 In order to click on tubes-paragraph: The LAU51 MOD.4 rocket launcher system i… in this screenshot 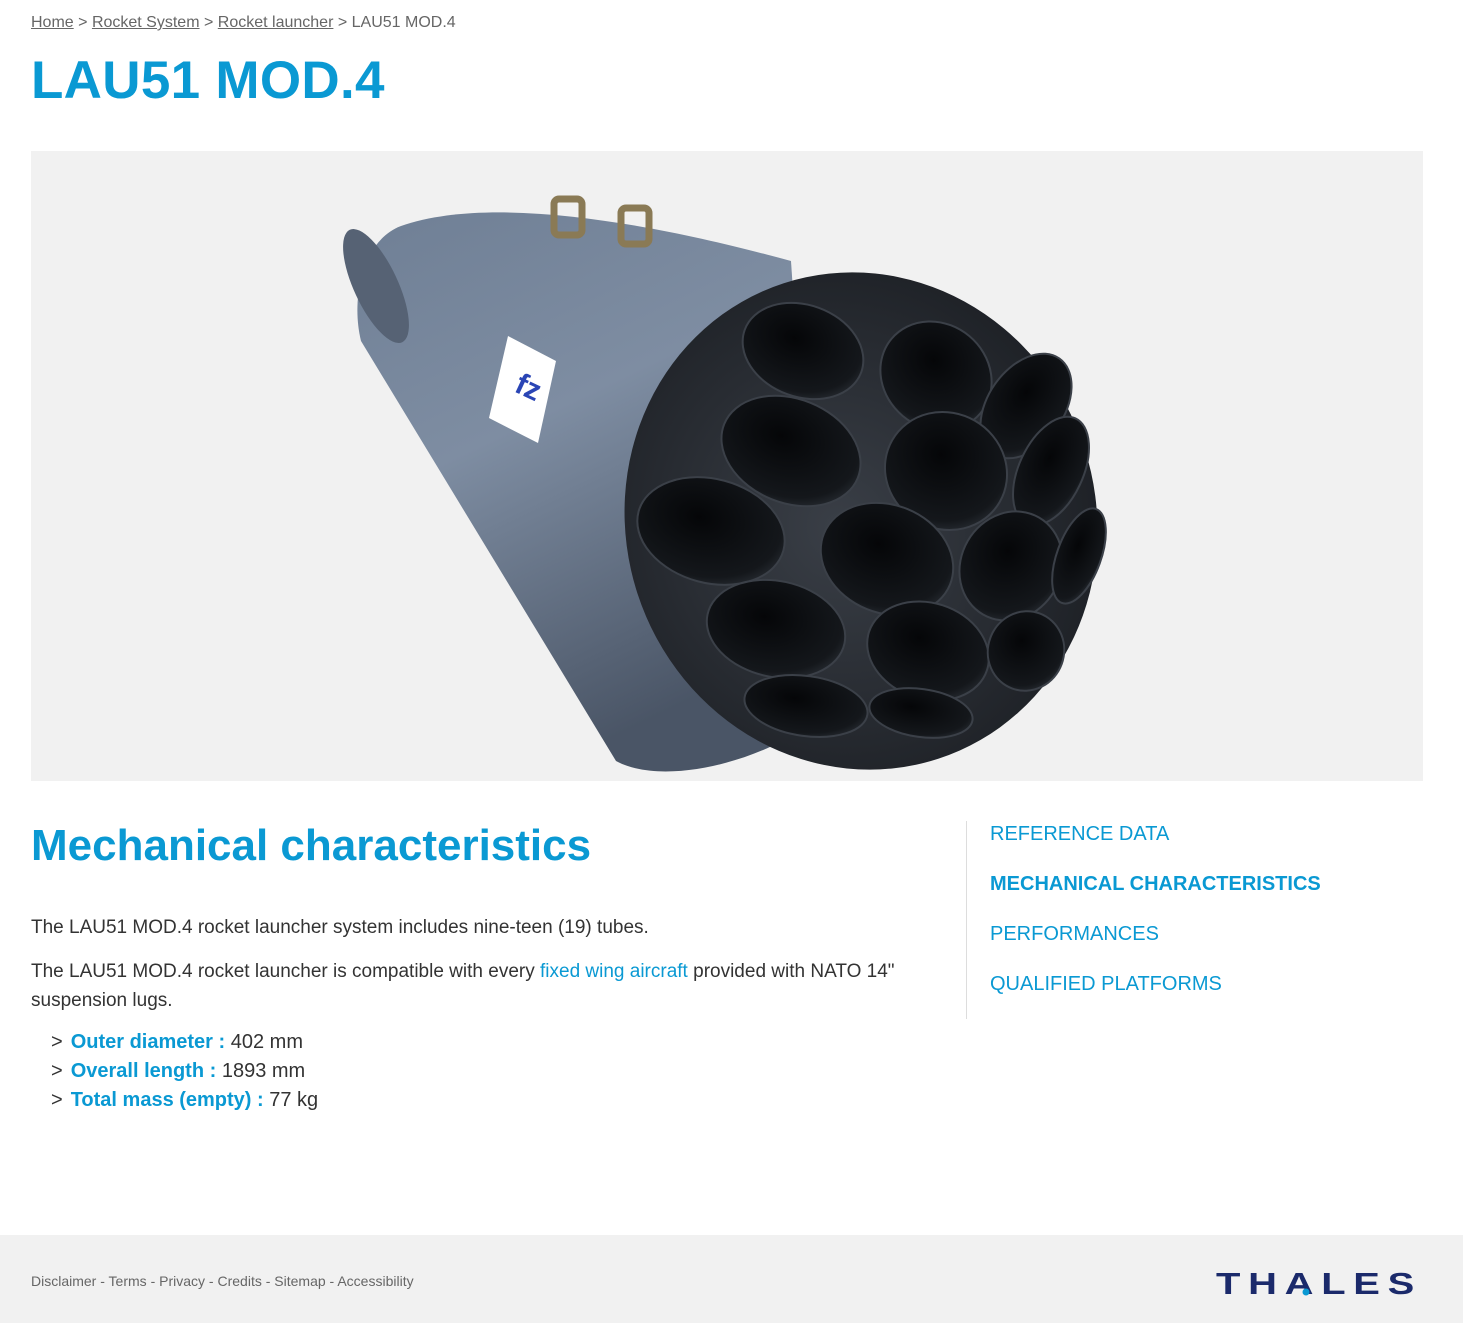, I will do `click(340, 927)`.